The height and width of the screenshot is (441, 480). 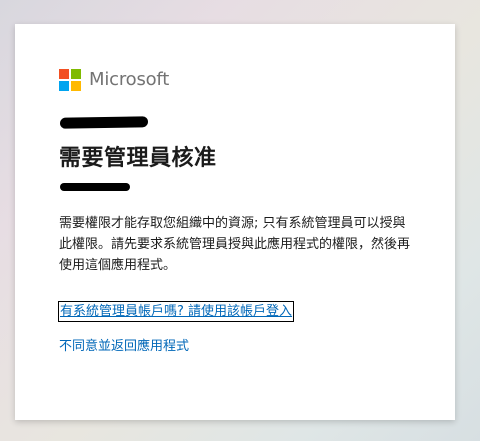 What do you see at coordinates (64, 86) in the screenshot?
I see `logo-square-blue` at bounding box center [64, 86].